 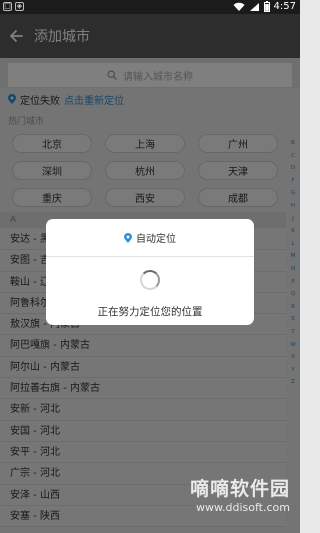 I want to click on signal-icon, so click(x=254, y=6).